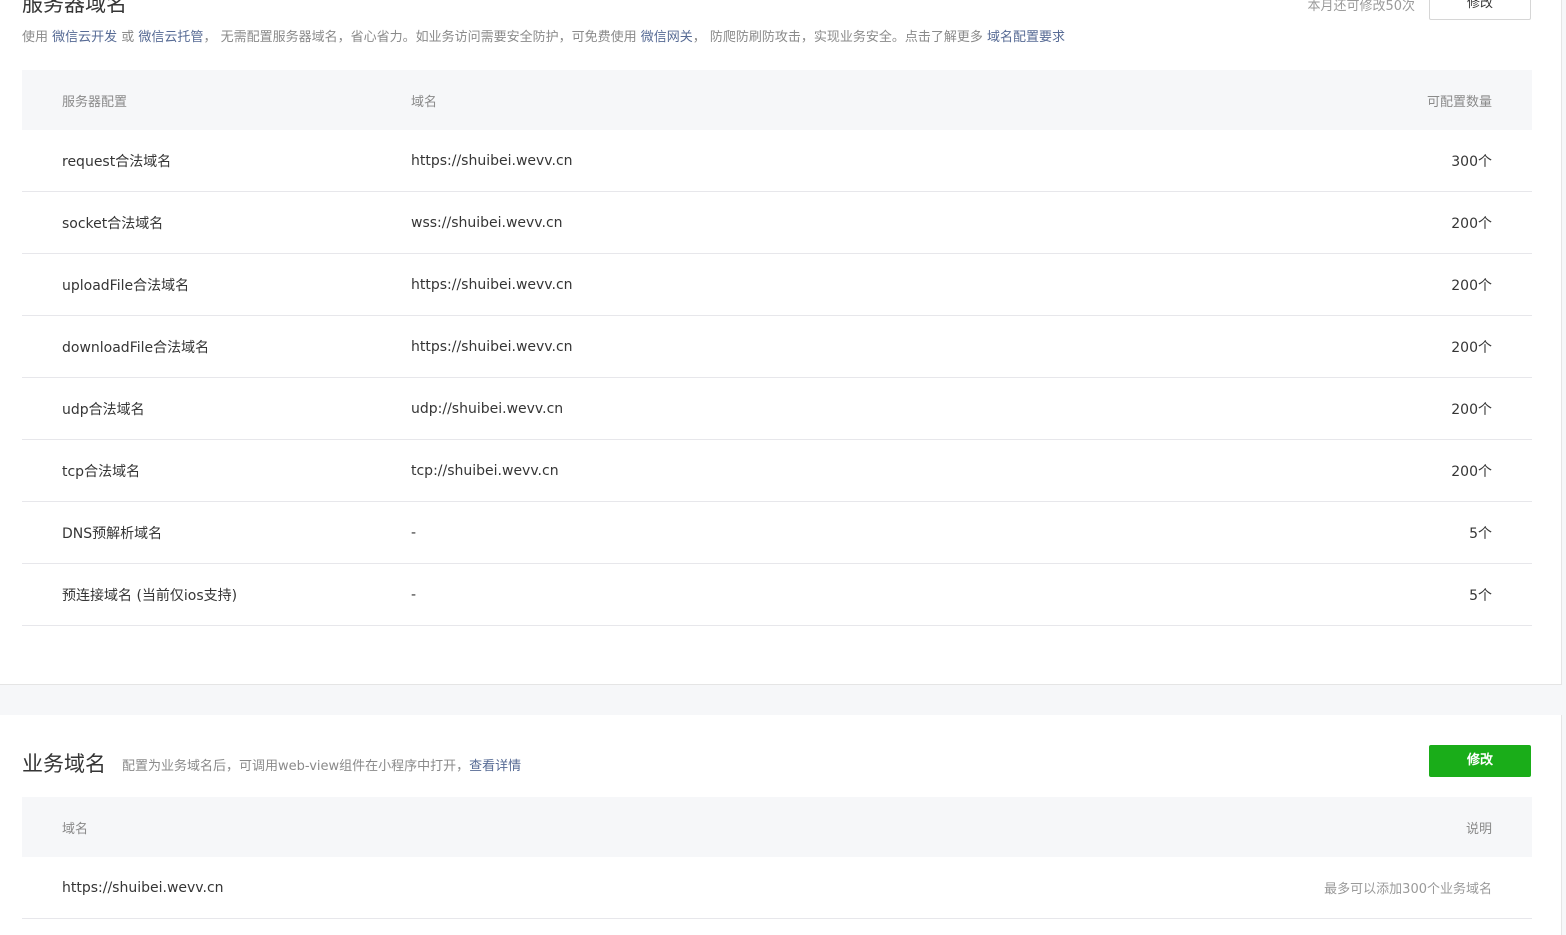 The image size is (1566, 935). What do you see at coordinates (84, 37) in the screenshot?
I see `wechat-cloud-dev-link: 微信云开发` at bounding box center [84, 37].